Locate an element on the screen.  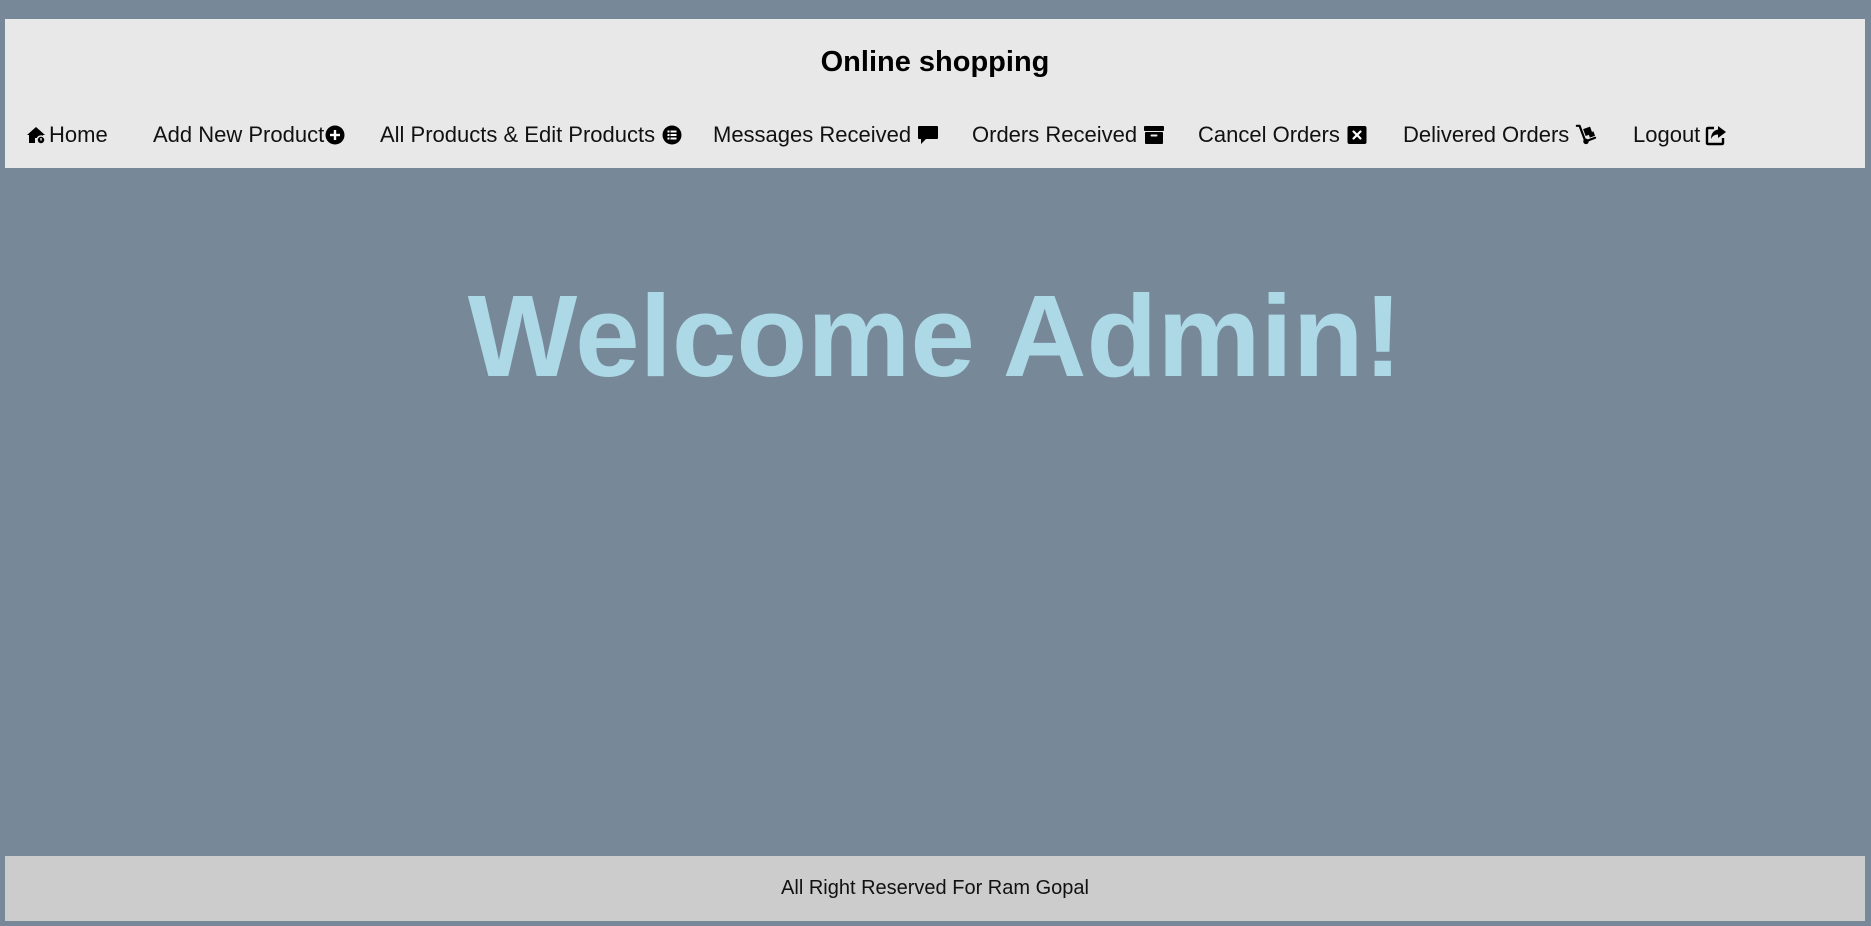
footer: All Right Reserved For Ram Gopal is located at coordinates (935, 888).